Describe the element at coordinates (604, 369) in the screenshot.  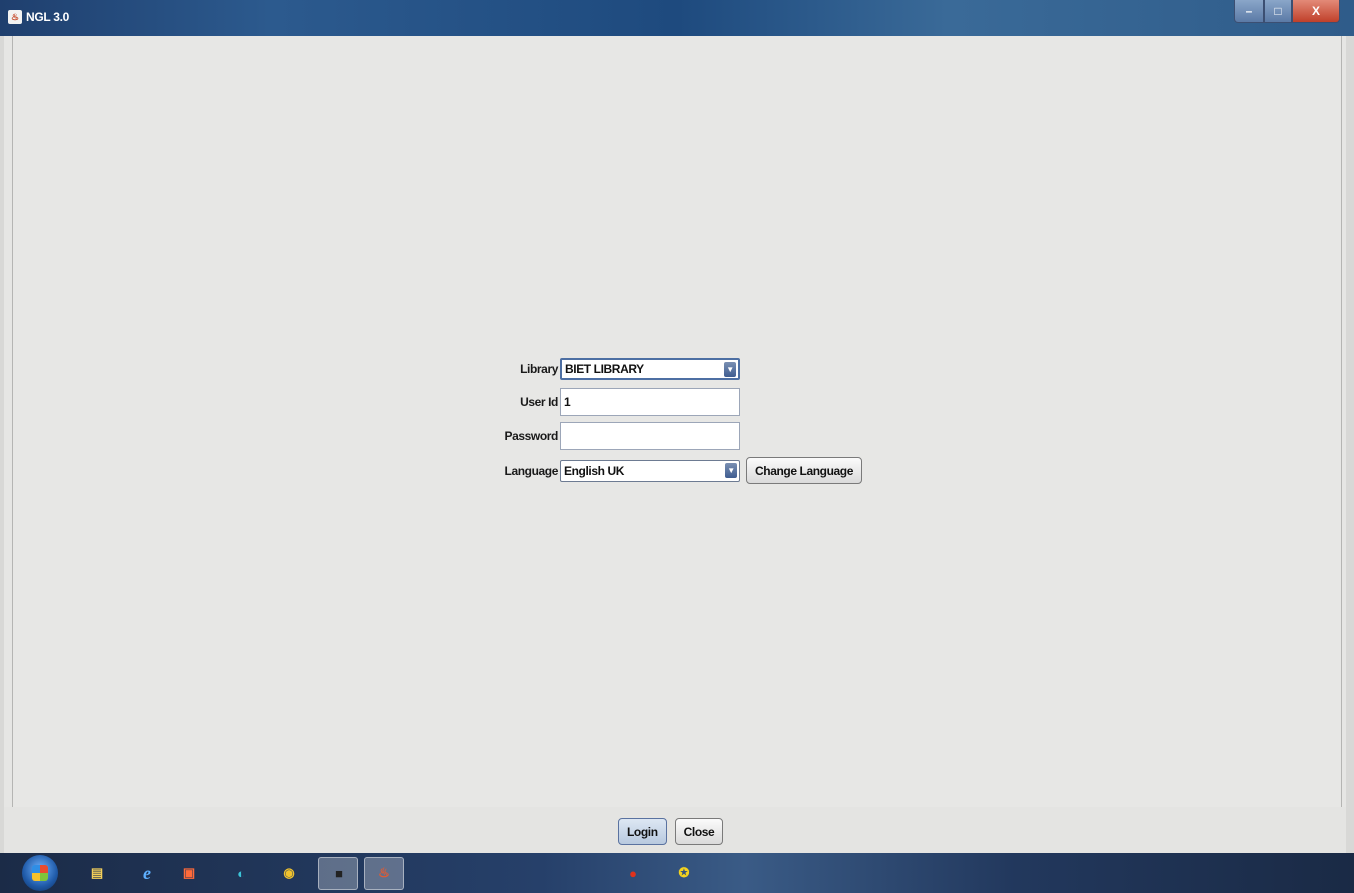
I see `library-selected-value: BIET LIBRARY` at that location.